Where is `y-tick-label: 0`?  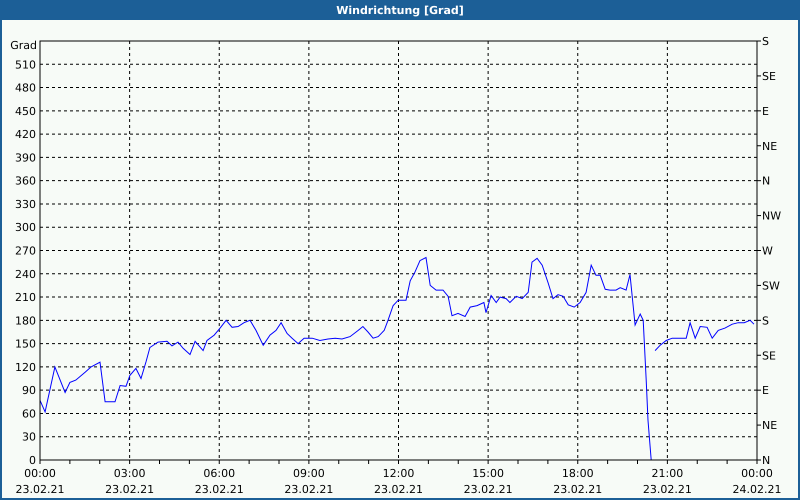 y-tick-label: 0 is located at coordinates (32, 460).